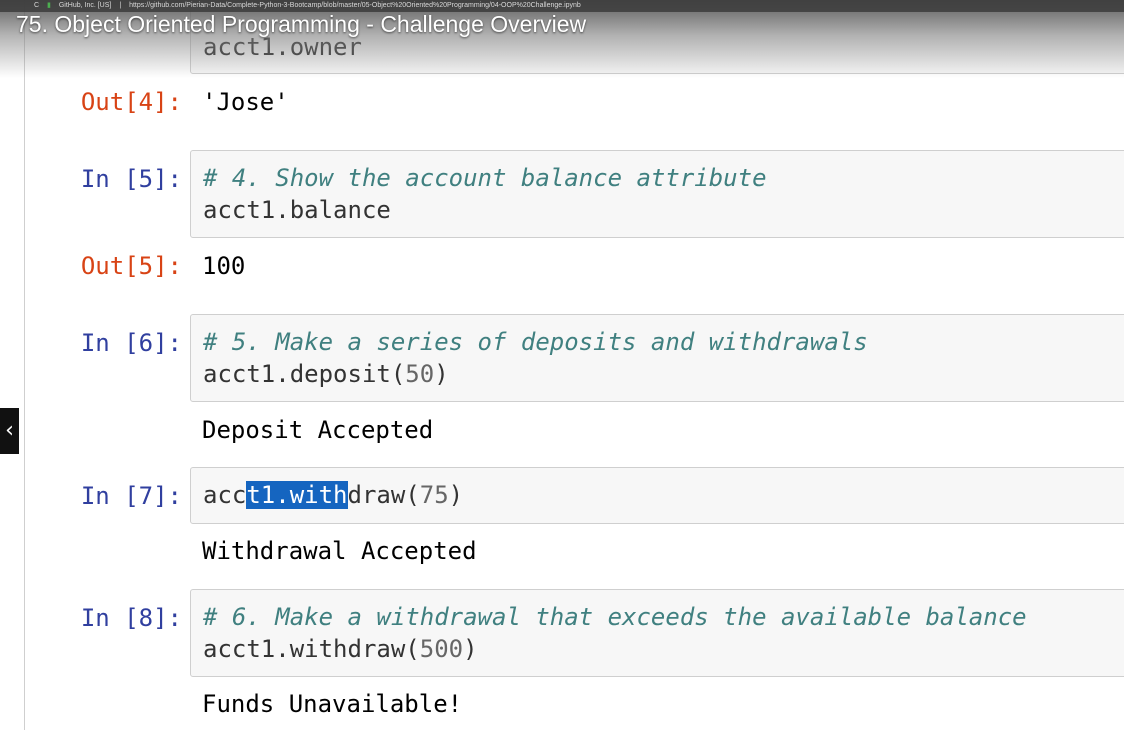  Describe the element at coordinates (224, 266) in the screenshot. I see `output-text-5: 100` at that location.